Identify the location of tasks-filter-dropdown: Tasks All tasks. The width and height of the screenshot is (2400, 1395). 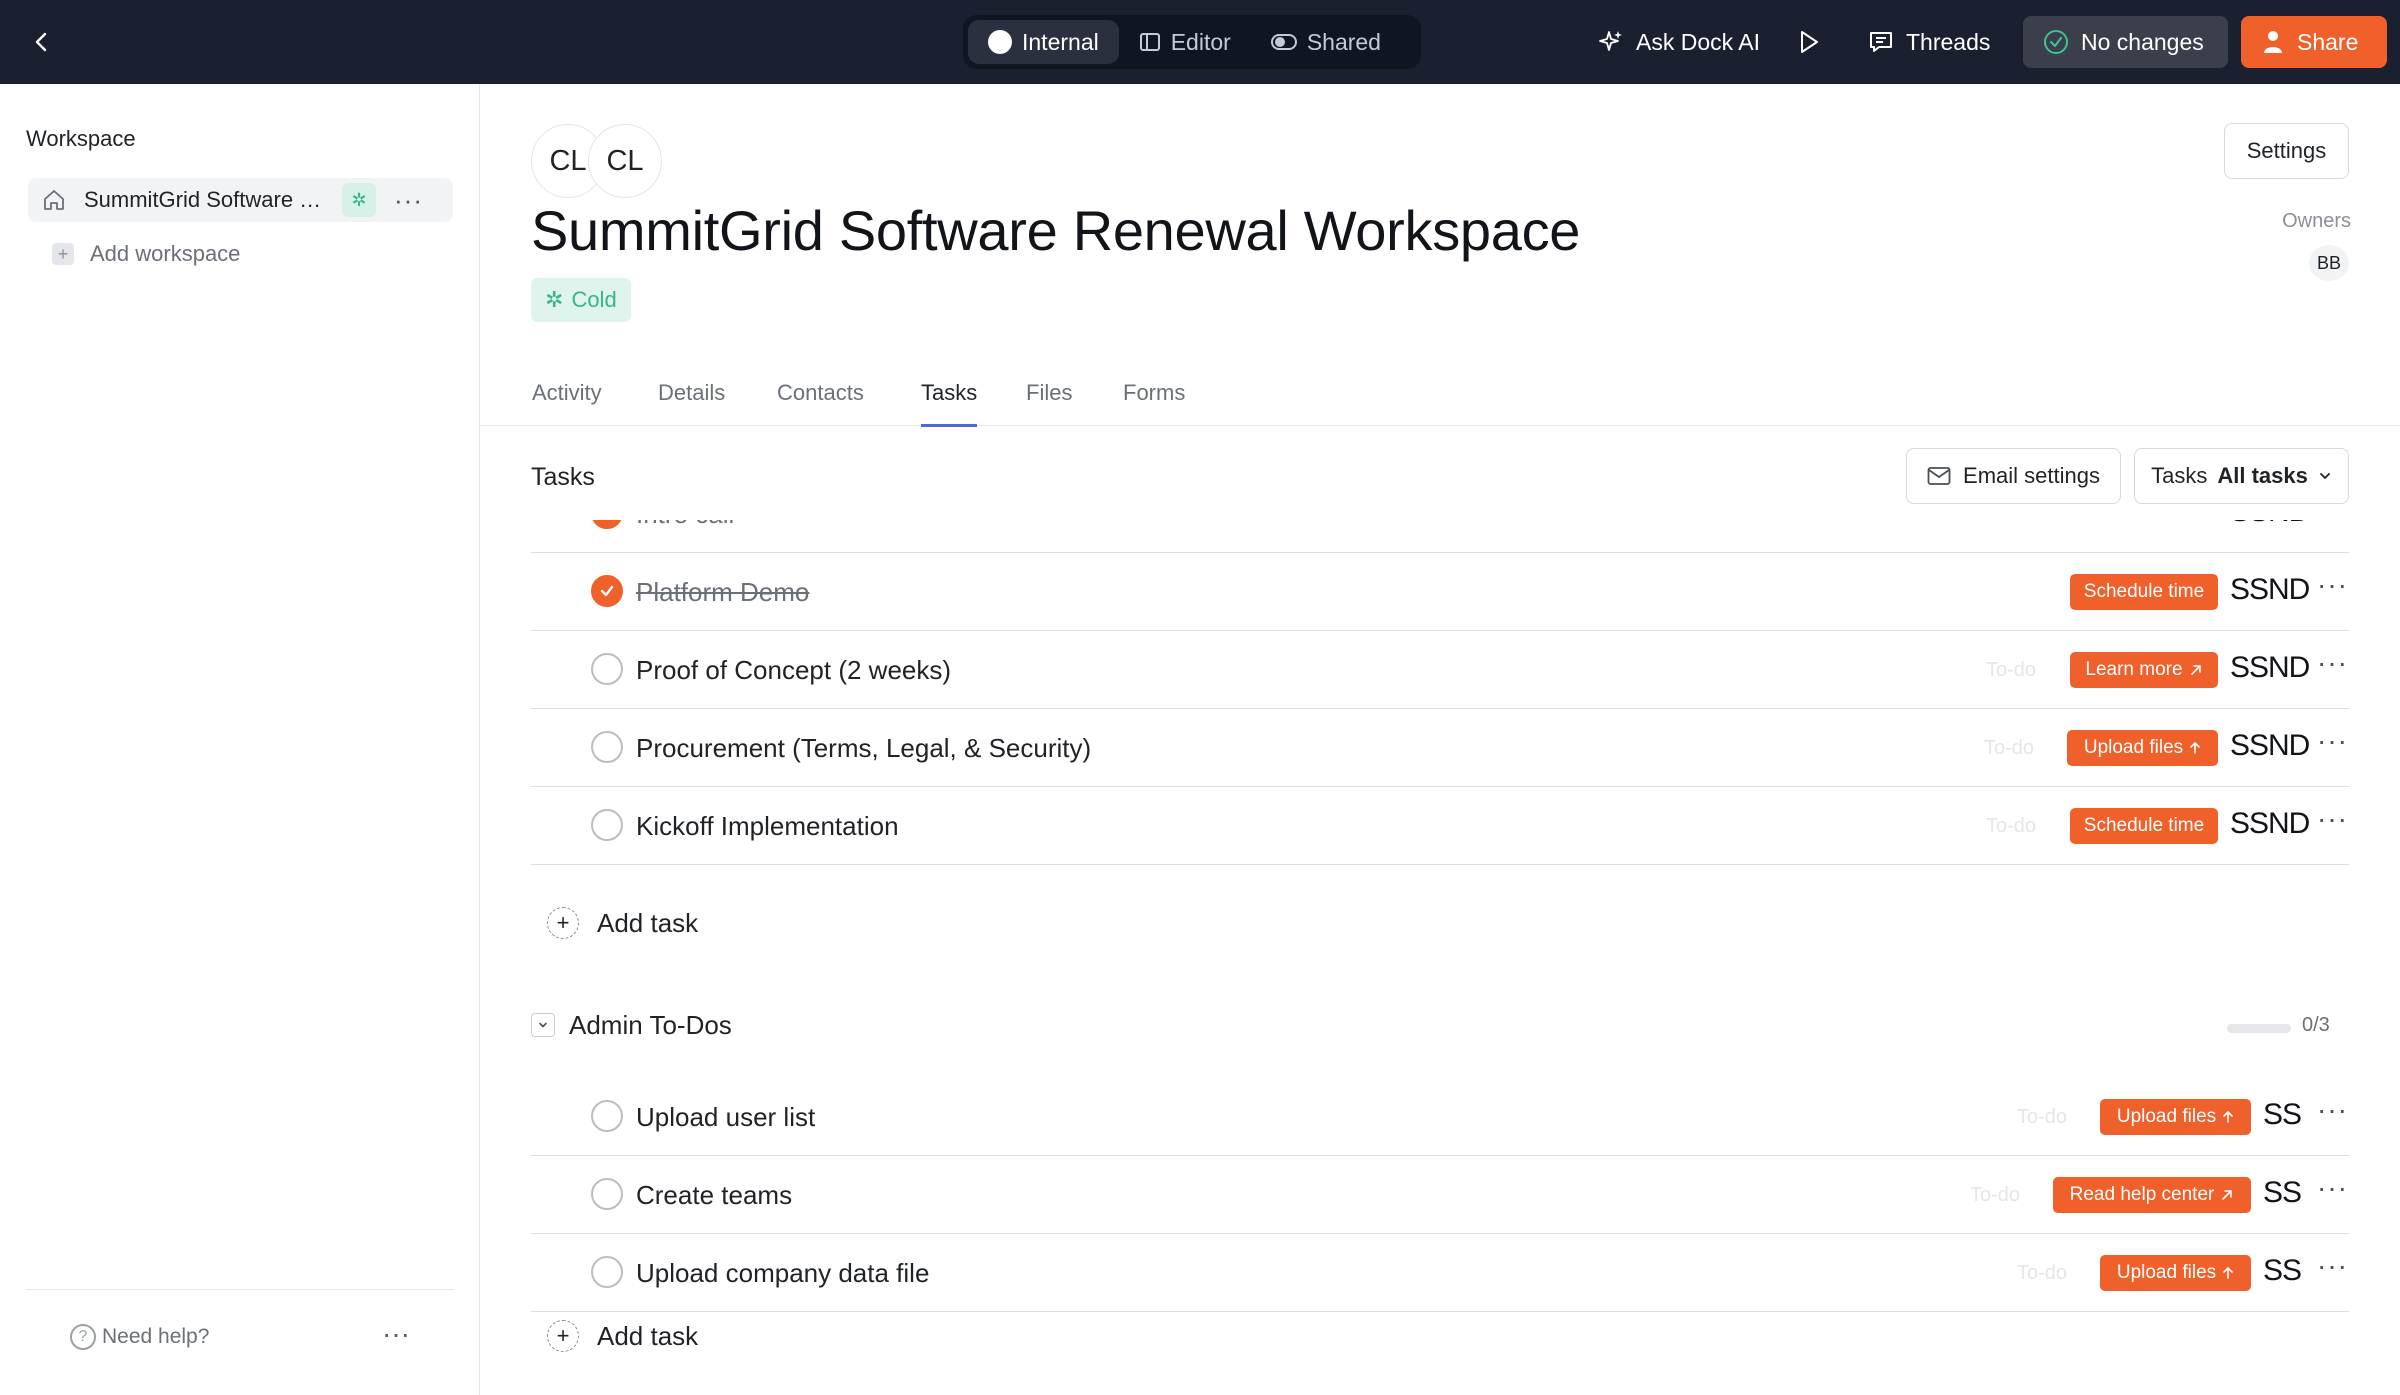
(2241, 476).